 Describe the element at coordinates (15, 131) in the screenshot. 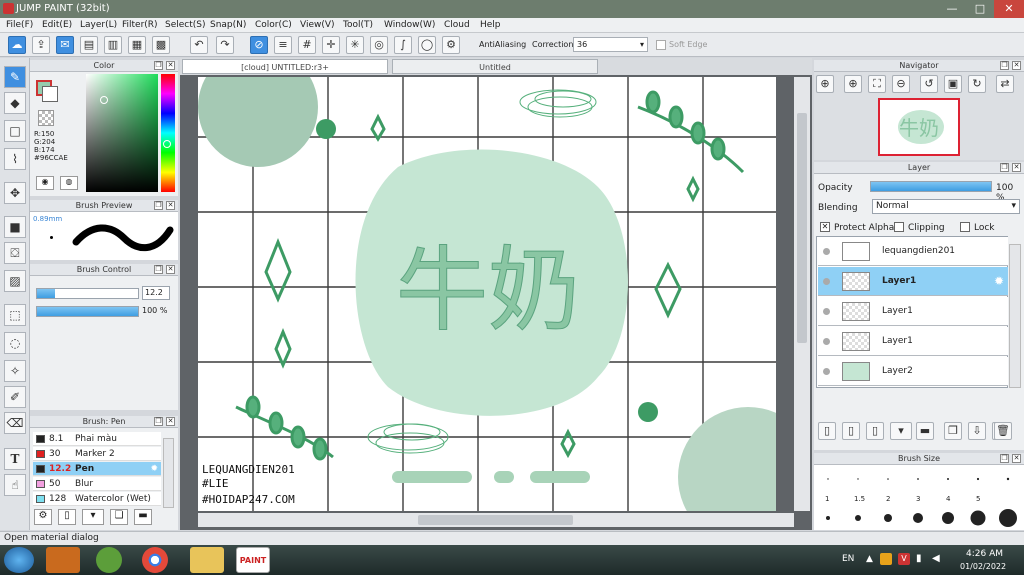

I see `rect-select-tool-icon: □` at that location.